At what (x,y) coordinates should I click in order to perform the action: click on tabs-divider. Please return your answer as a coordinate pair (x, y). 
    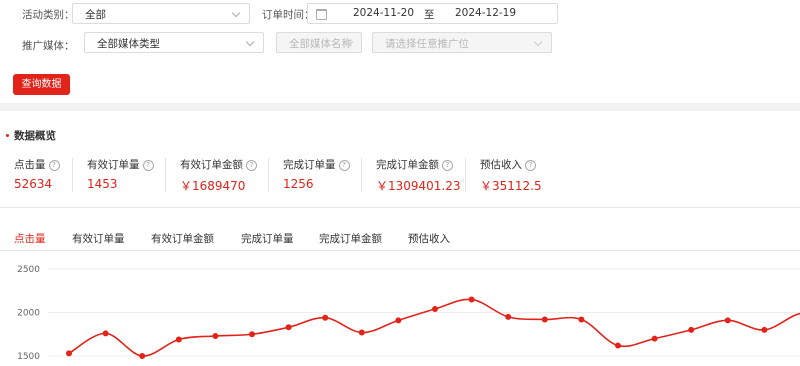
    Looking at the image, I should click on (400, 250).